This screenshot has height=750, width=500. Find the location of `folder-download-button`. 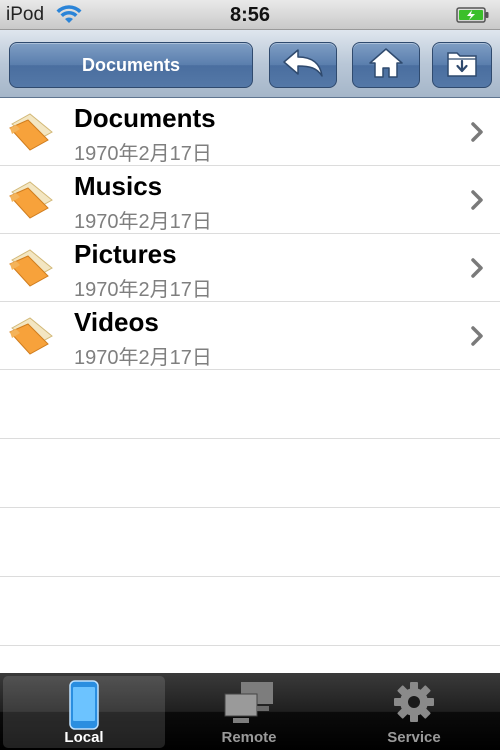

folder-download-button is located at coordinates (462, 65).